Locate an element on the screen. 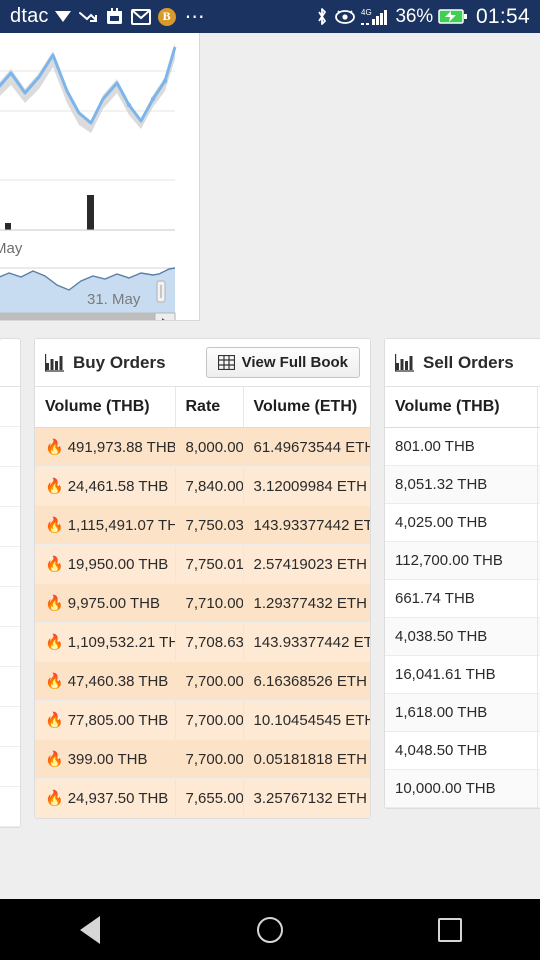 This screenshot has height=960, width=540. cell-volume-thb-value: 24,461.58 THB is located at coordinates (118, 486).